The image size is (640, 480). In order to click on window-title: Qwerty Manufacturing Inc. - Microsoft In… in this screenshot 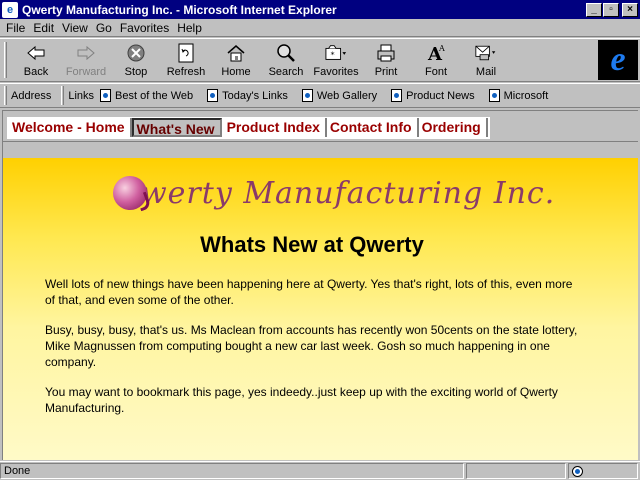, I will do `click(179, 9)`.